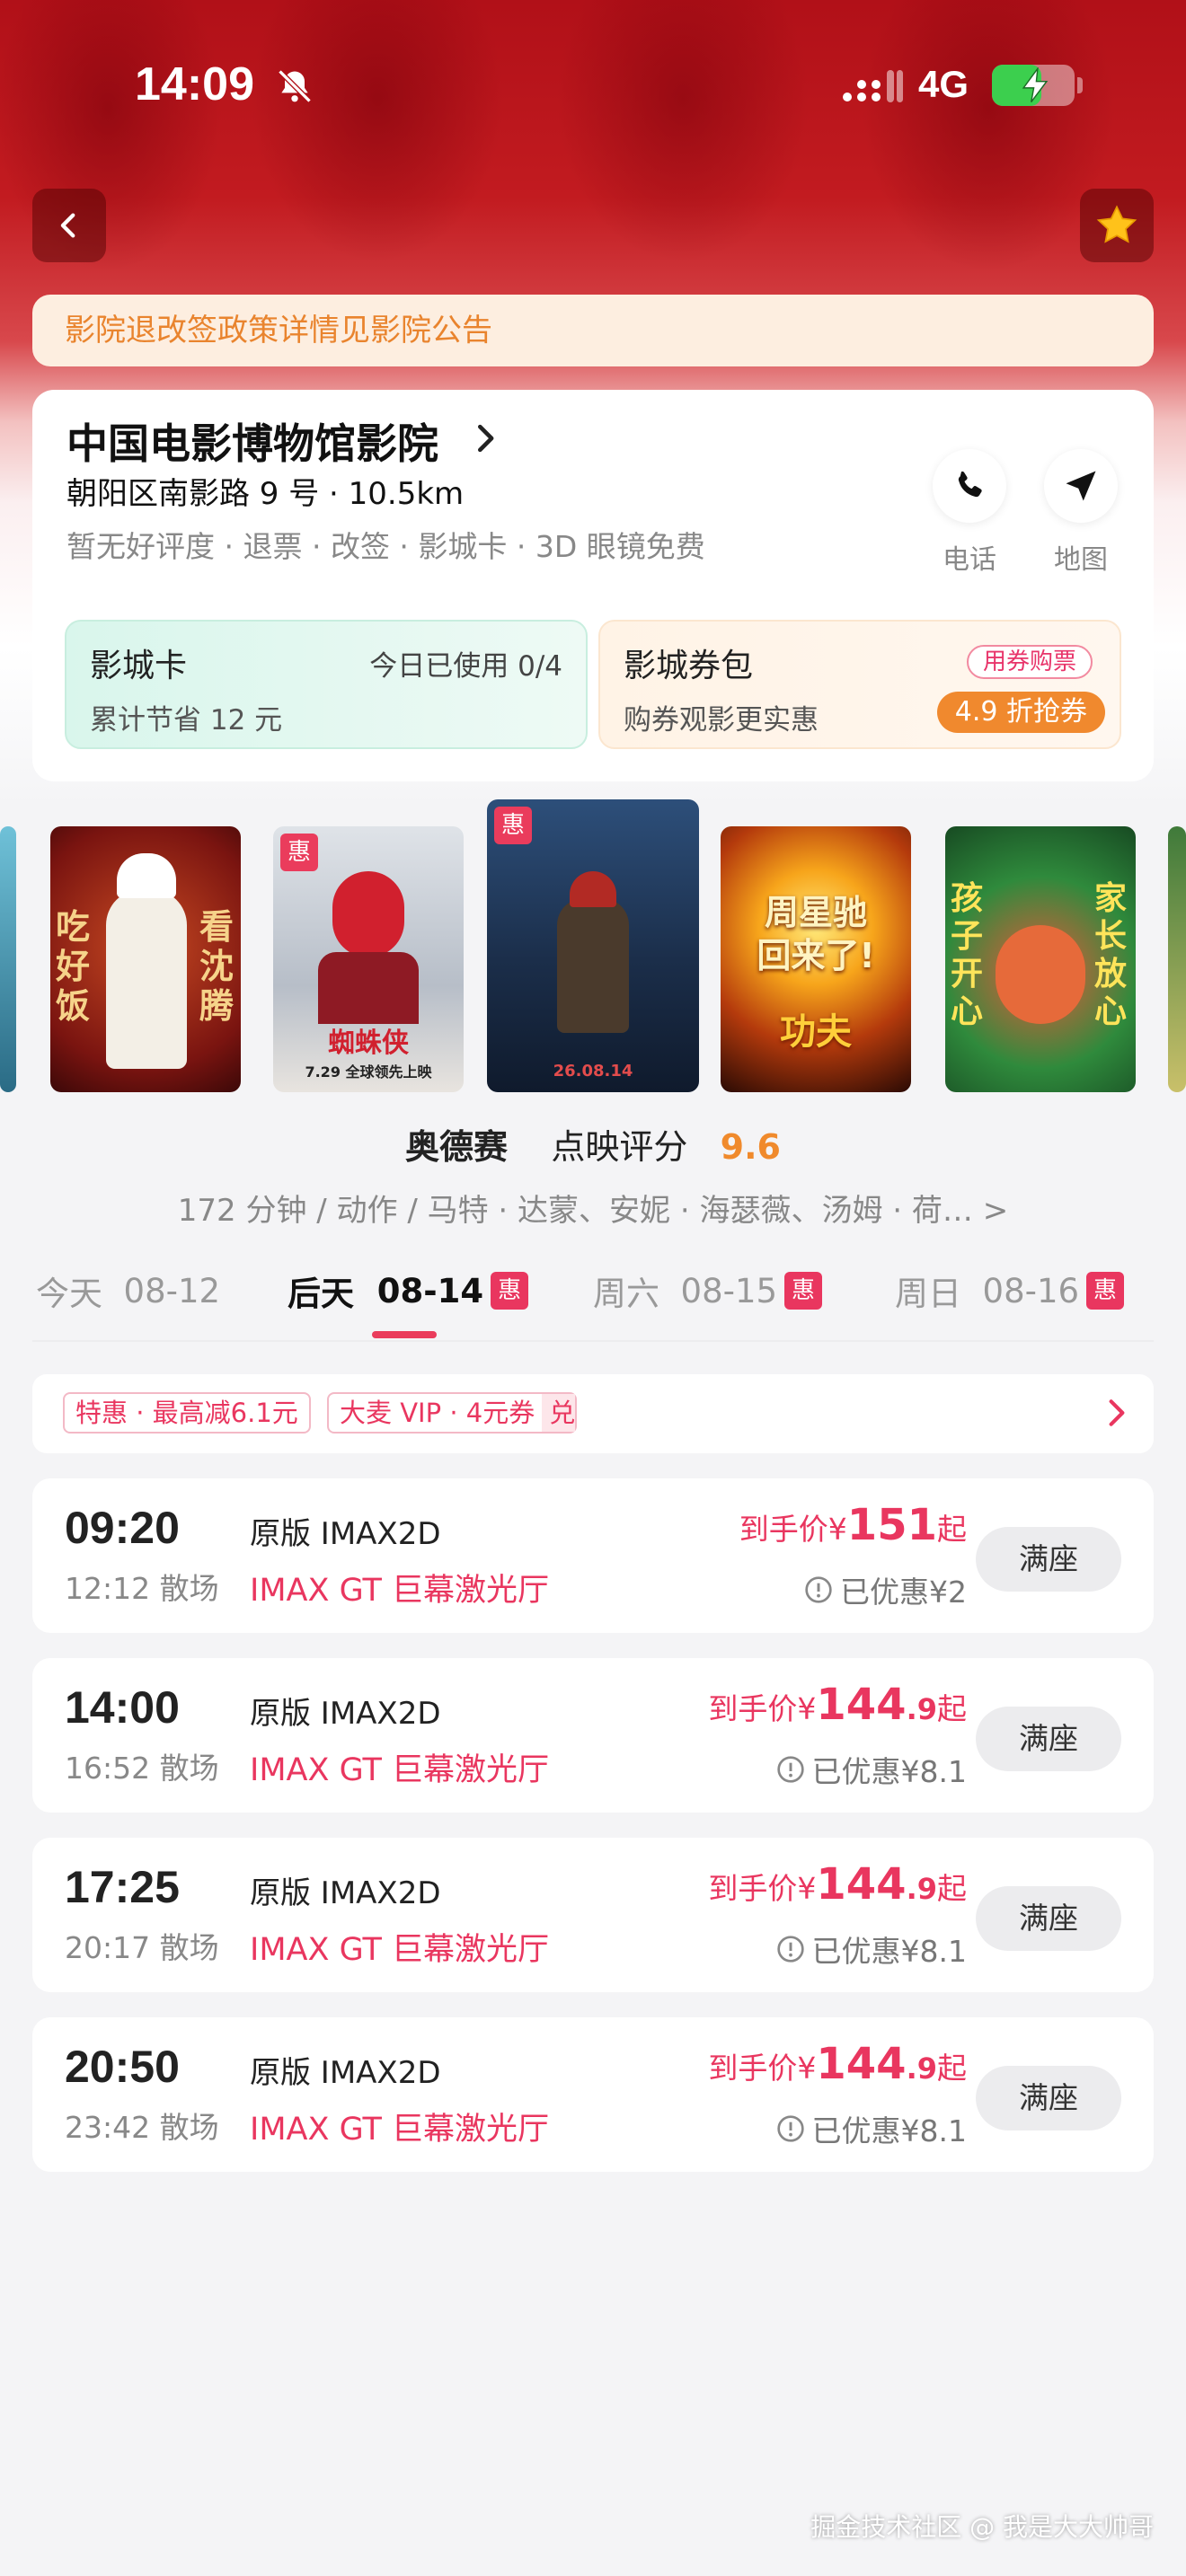 The image size is (1186, 2576). I want to click on tab-day-label: 周日, so click(928, 1294).